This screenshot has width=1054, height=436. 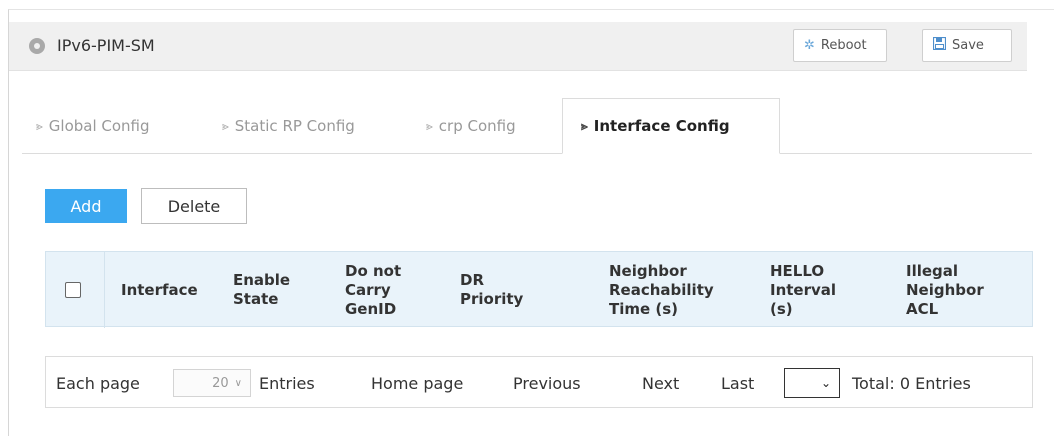 What do you see at coordinates (98, 383) in the screenshot?
I see `each-page-label: Each page` at bounding box center [98, 383].